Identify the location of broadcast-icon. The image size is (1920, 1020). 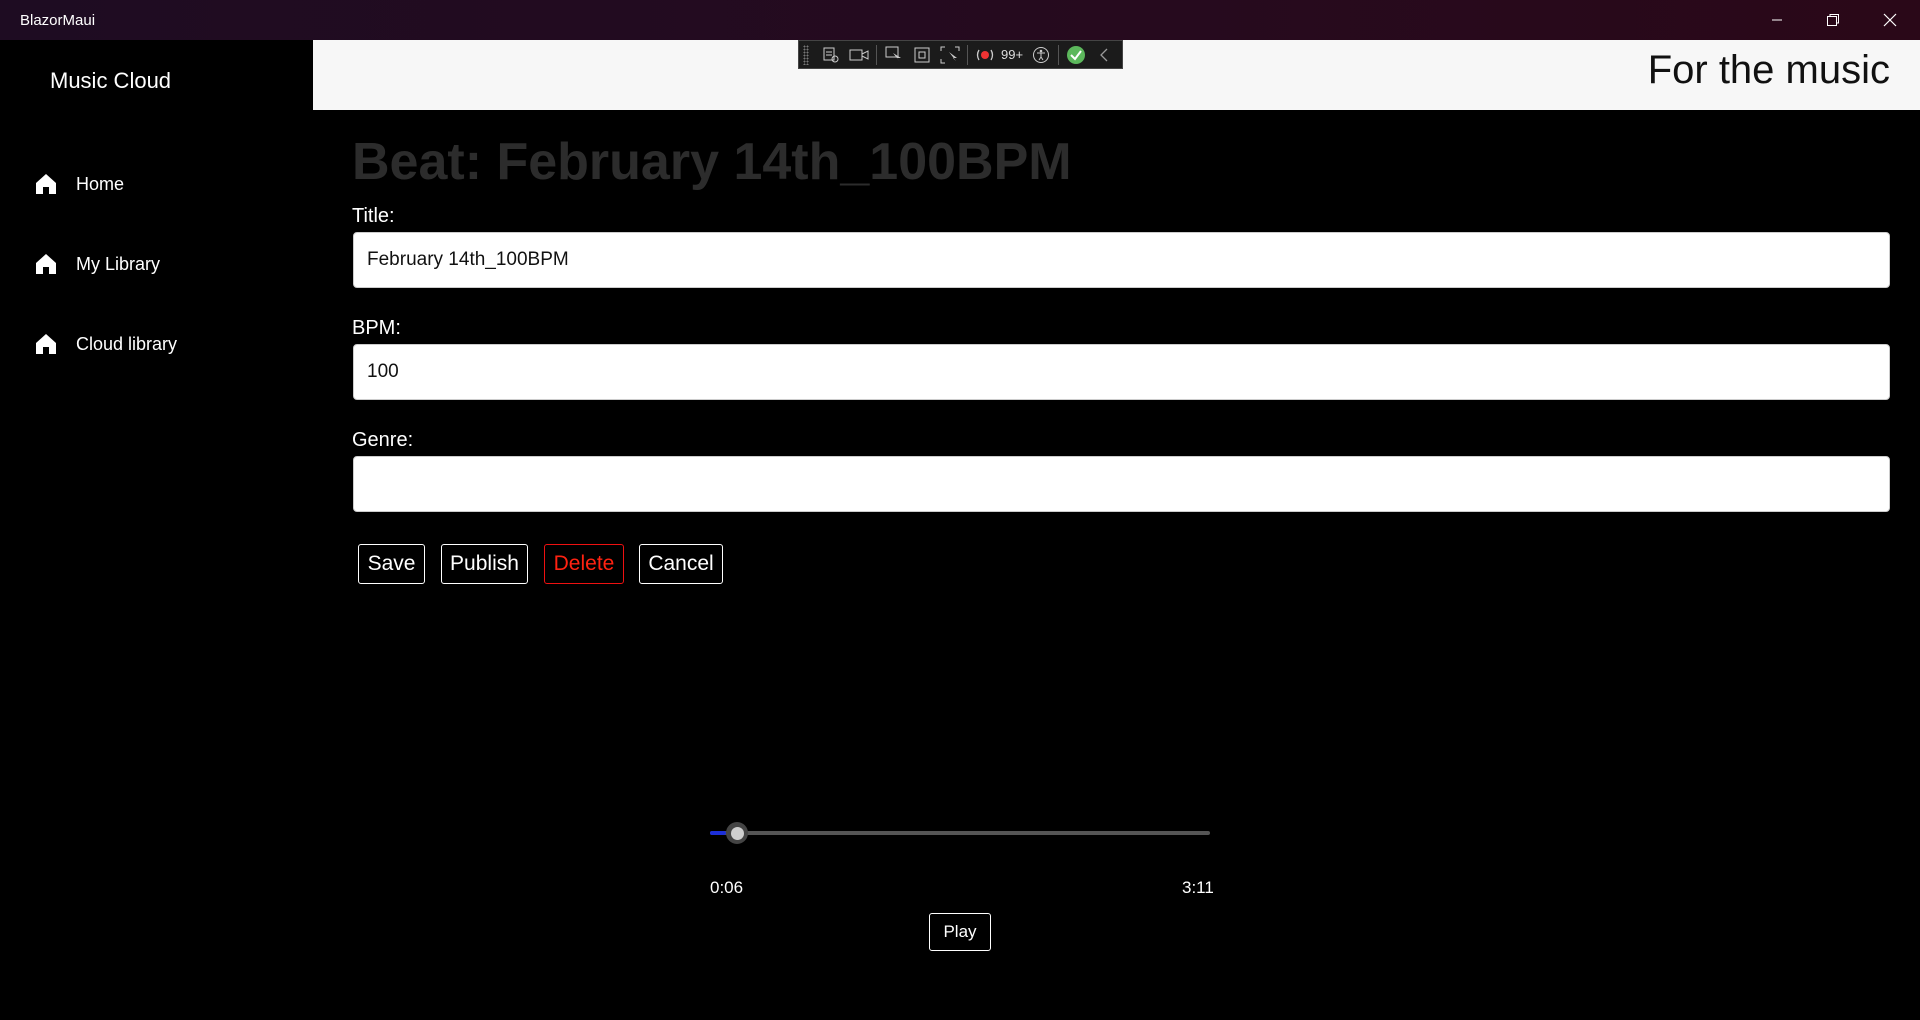
(985, 54).